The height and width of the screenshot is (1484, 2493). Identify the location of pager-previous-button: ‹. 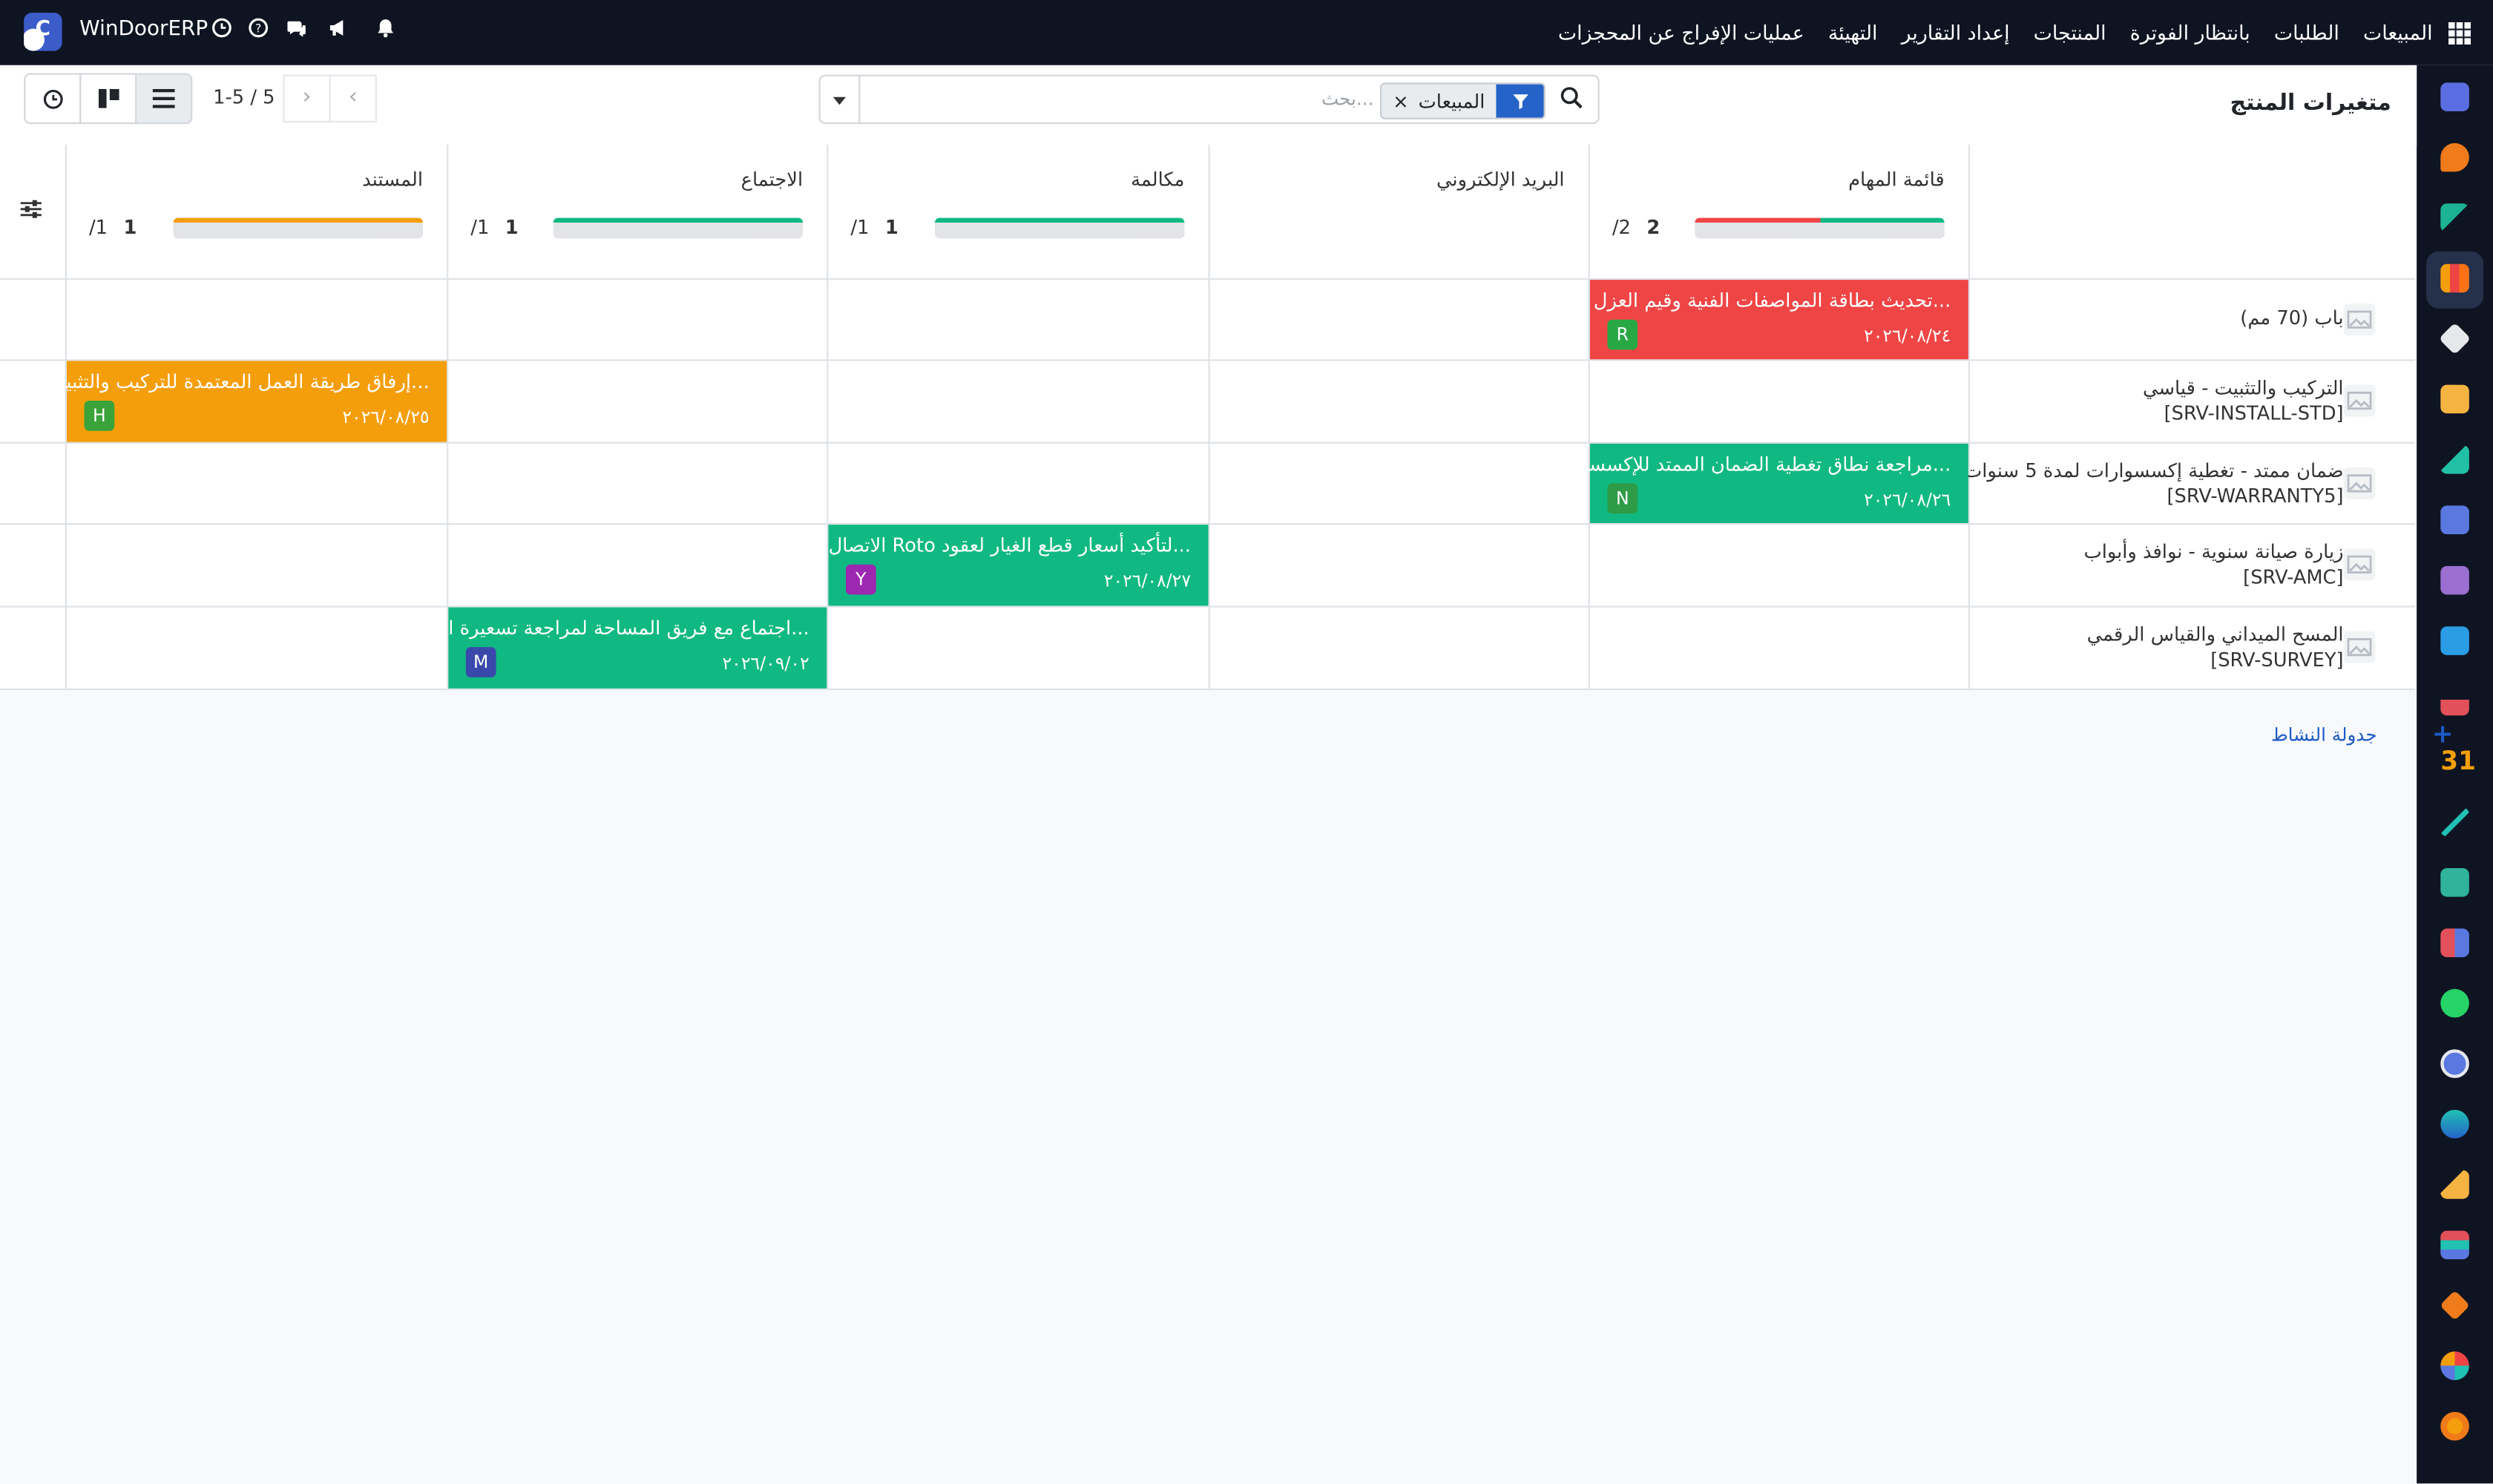
(353, 98).